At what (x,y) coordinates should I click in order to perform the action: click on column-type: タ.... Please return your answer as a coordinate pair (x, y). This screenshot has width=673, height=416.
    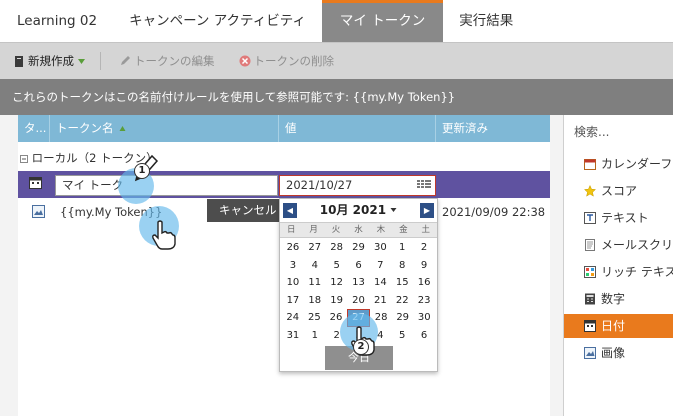
    Looking at the image, I should click on (34, 128).